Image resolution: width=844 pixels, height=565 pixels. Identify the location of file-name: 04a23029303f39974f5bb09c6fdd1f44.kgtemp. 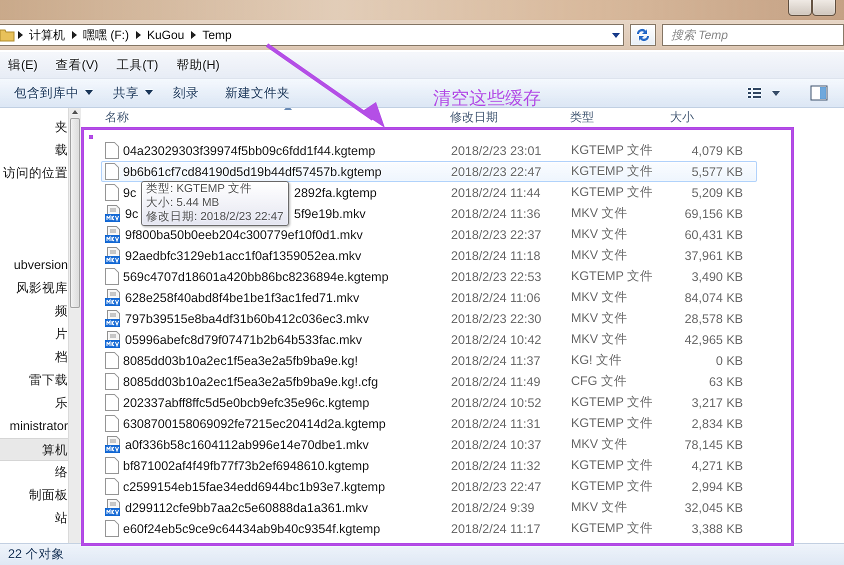
(249, 151).